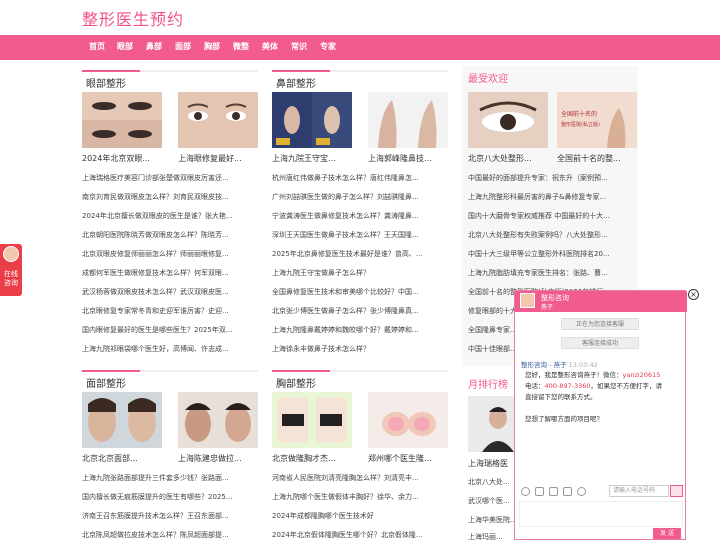 Image resolution: width=720 pixels, height=542 pixels. I want to click on nav-chest: 胸部, so click(212, 46).